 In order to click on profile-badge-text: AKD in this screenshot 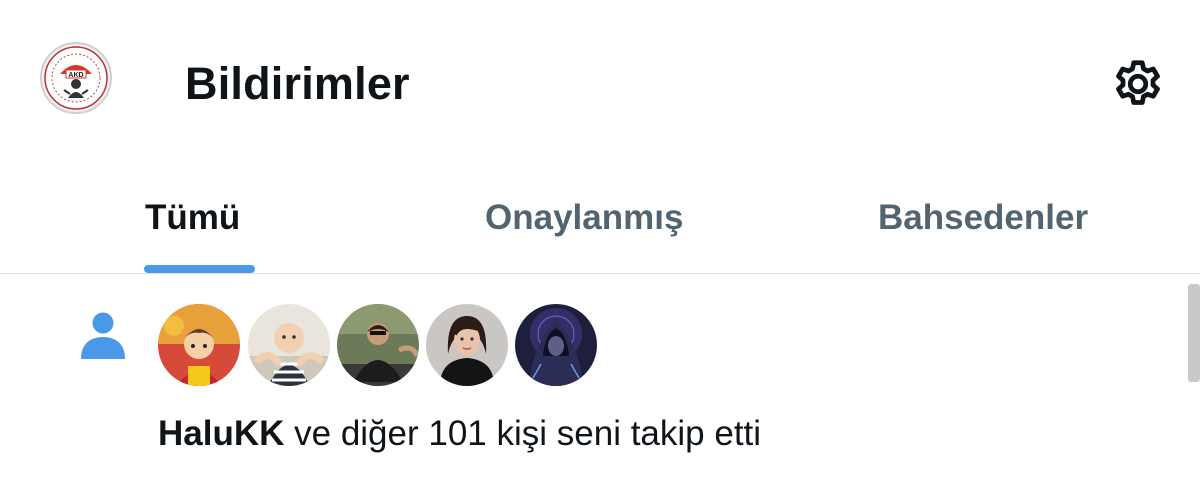, I will do `click(75, 75)`.